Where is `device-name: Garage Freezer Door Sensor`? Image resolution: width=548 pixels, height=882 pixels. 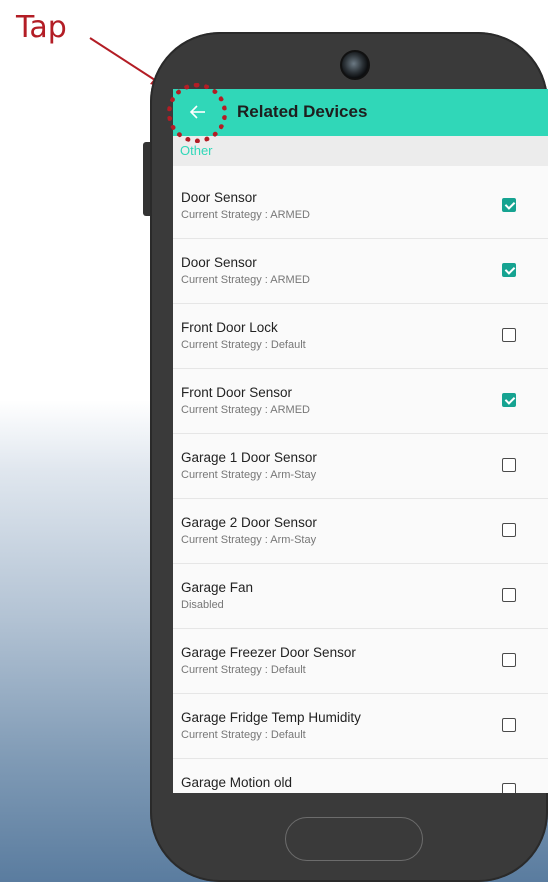 device-name: Garage Freezer Door Sensor is located at coordinates (268, 652).